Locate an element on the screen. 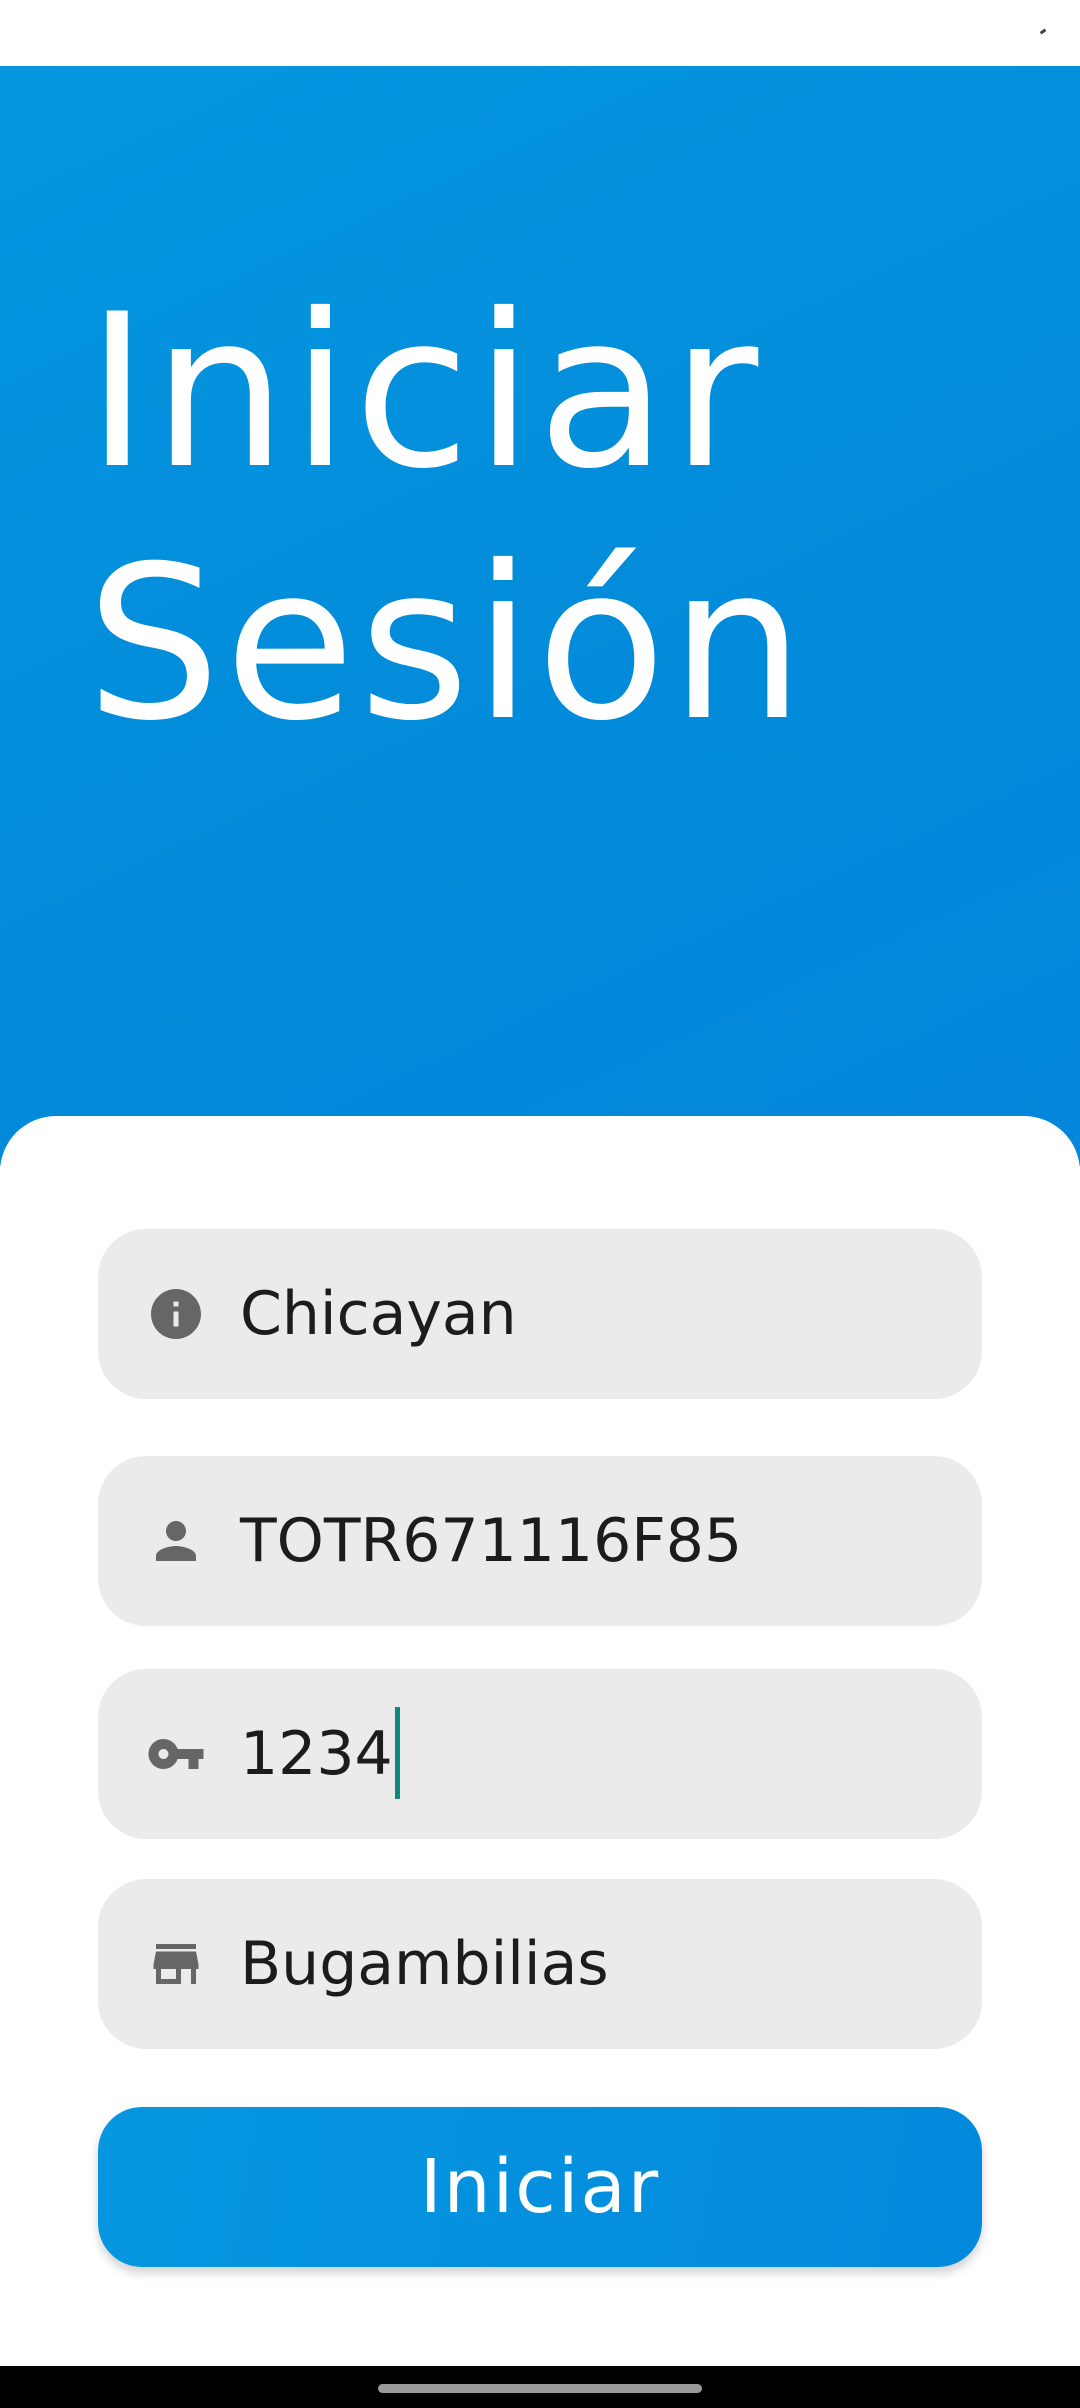  store-icon is located at coordinates (176, 1964).